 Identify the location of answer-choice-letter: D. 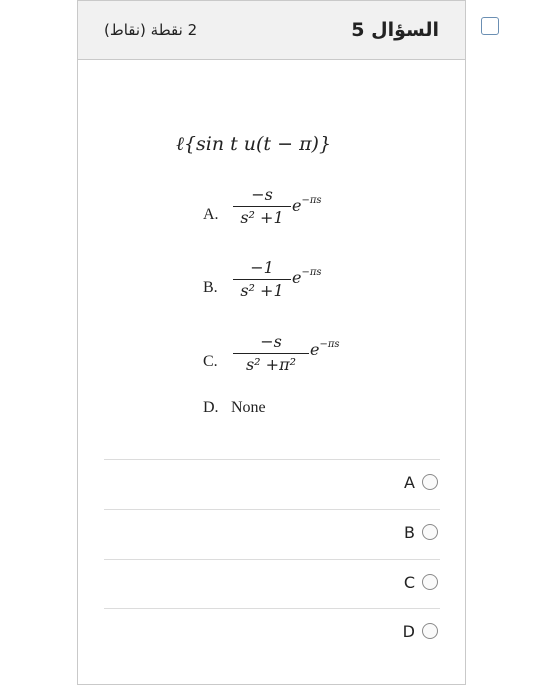
(408, 631).